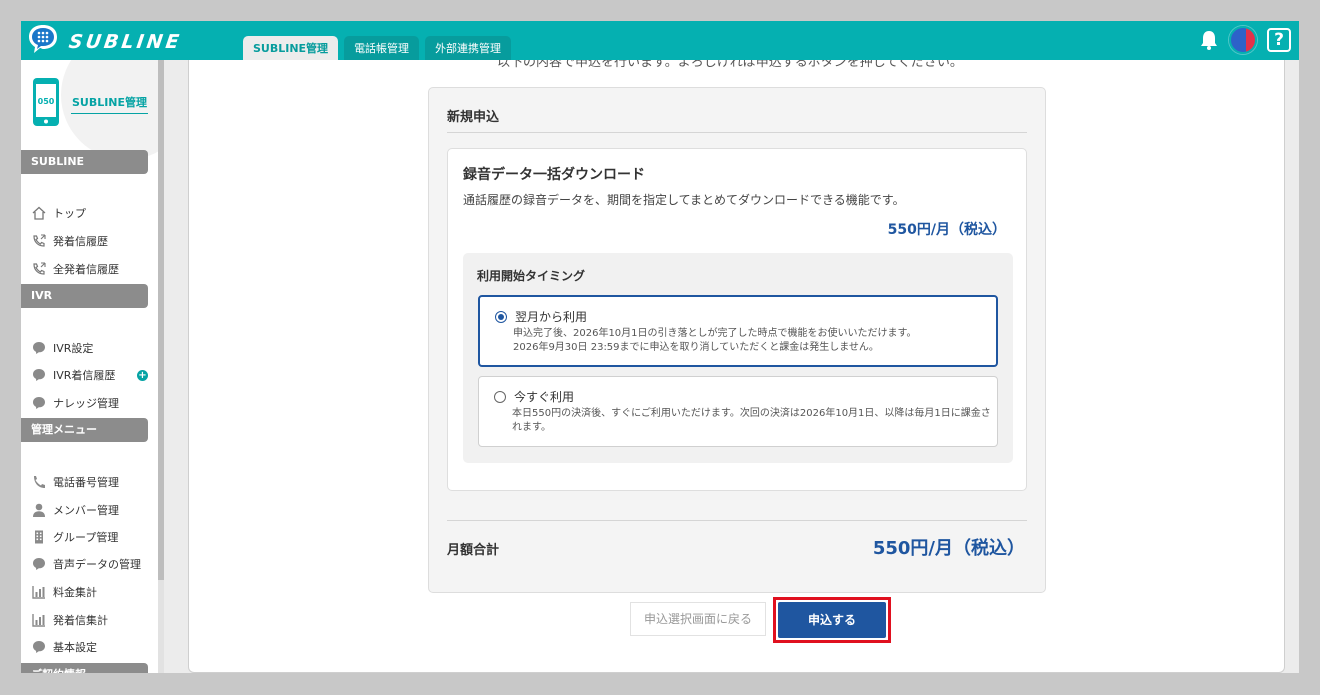  I want to click on sidebar-item-phone-numbers: 電話番号管理, so click(75, 482).